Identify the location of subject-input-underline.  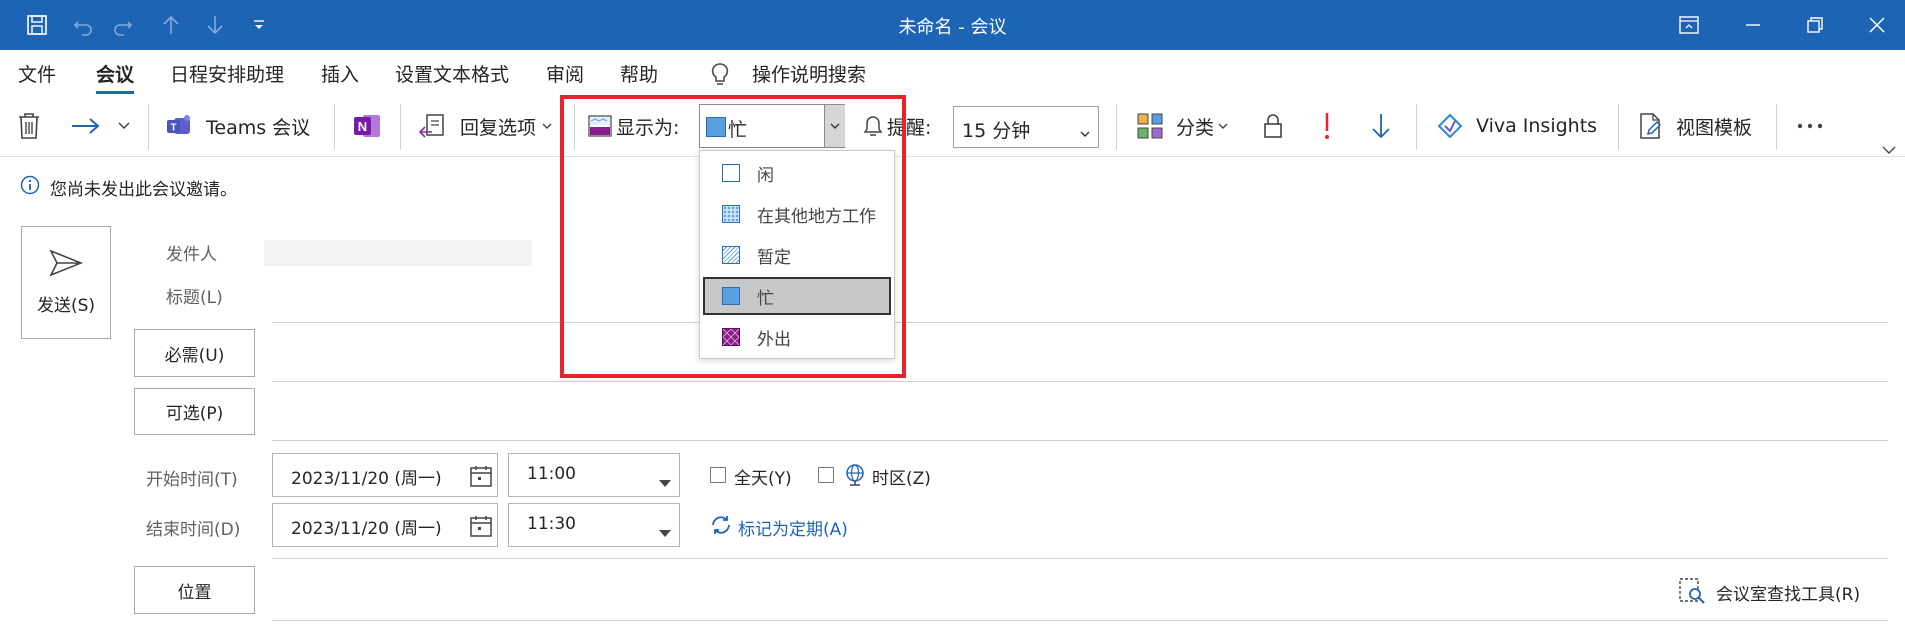
(1080, 322).